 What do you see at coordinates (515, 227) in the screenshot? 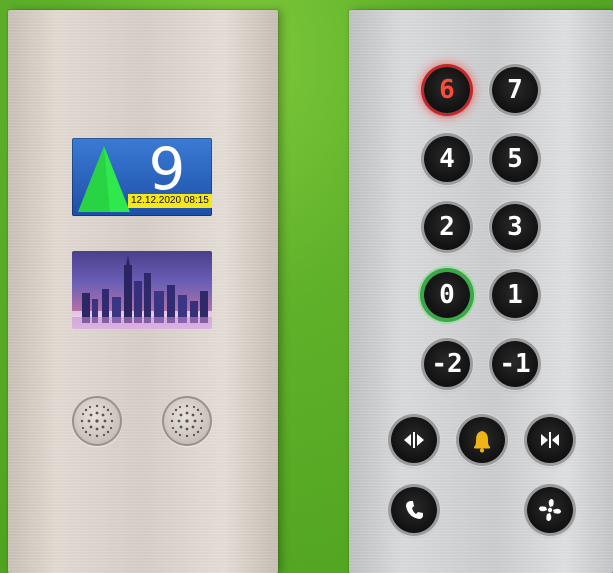
I see `floor-button-3: 3` at bounding box center [515, 227].